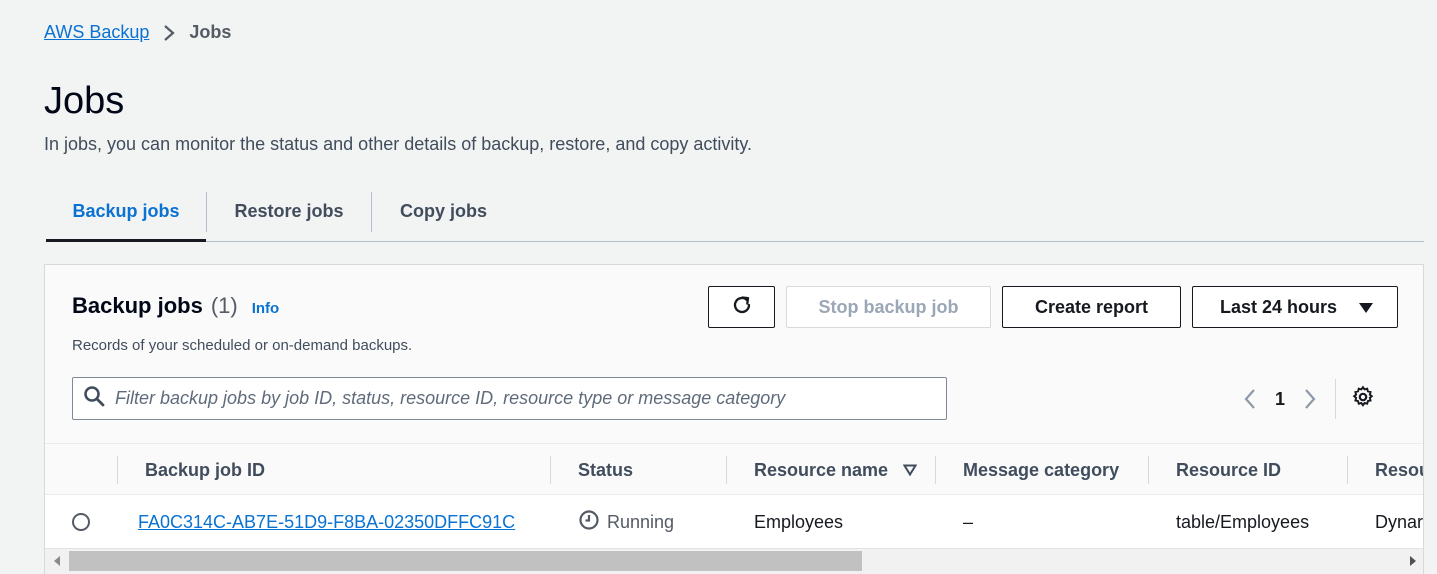  What do you see at coordinates (1279, 306) in the screenshot?
I see `time-range-label: Last 24 hours` at bounding box center [1279, 306].